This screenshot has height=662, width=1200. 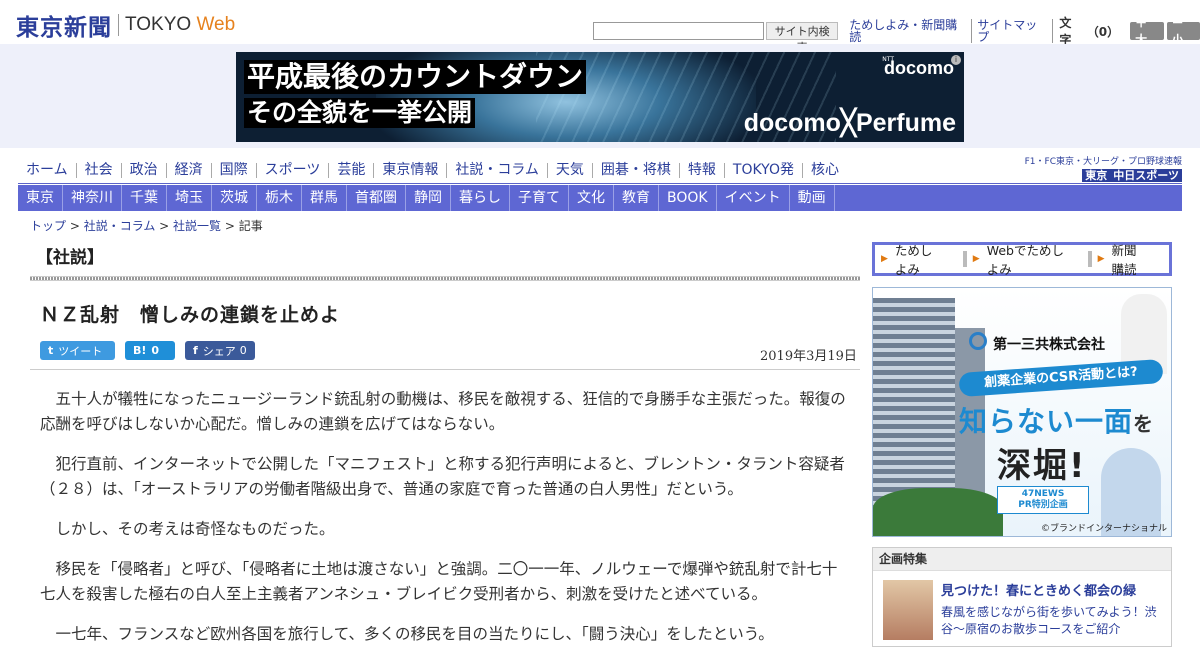 What do you see at coordinates (243, 350) in the screenshot?
I see `facebook-count: 0` at bounding box center [243, 350].